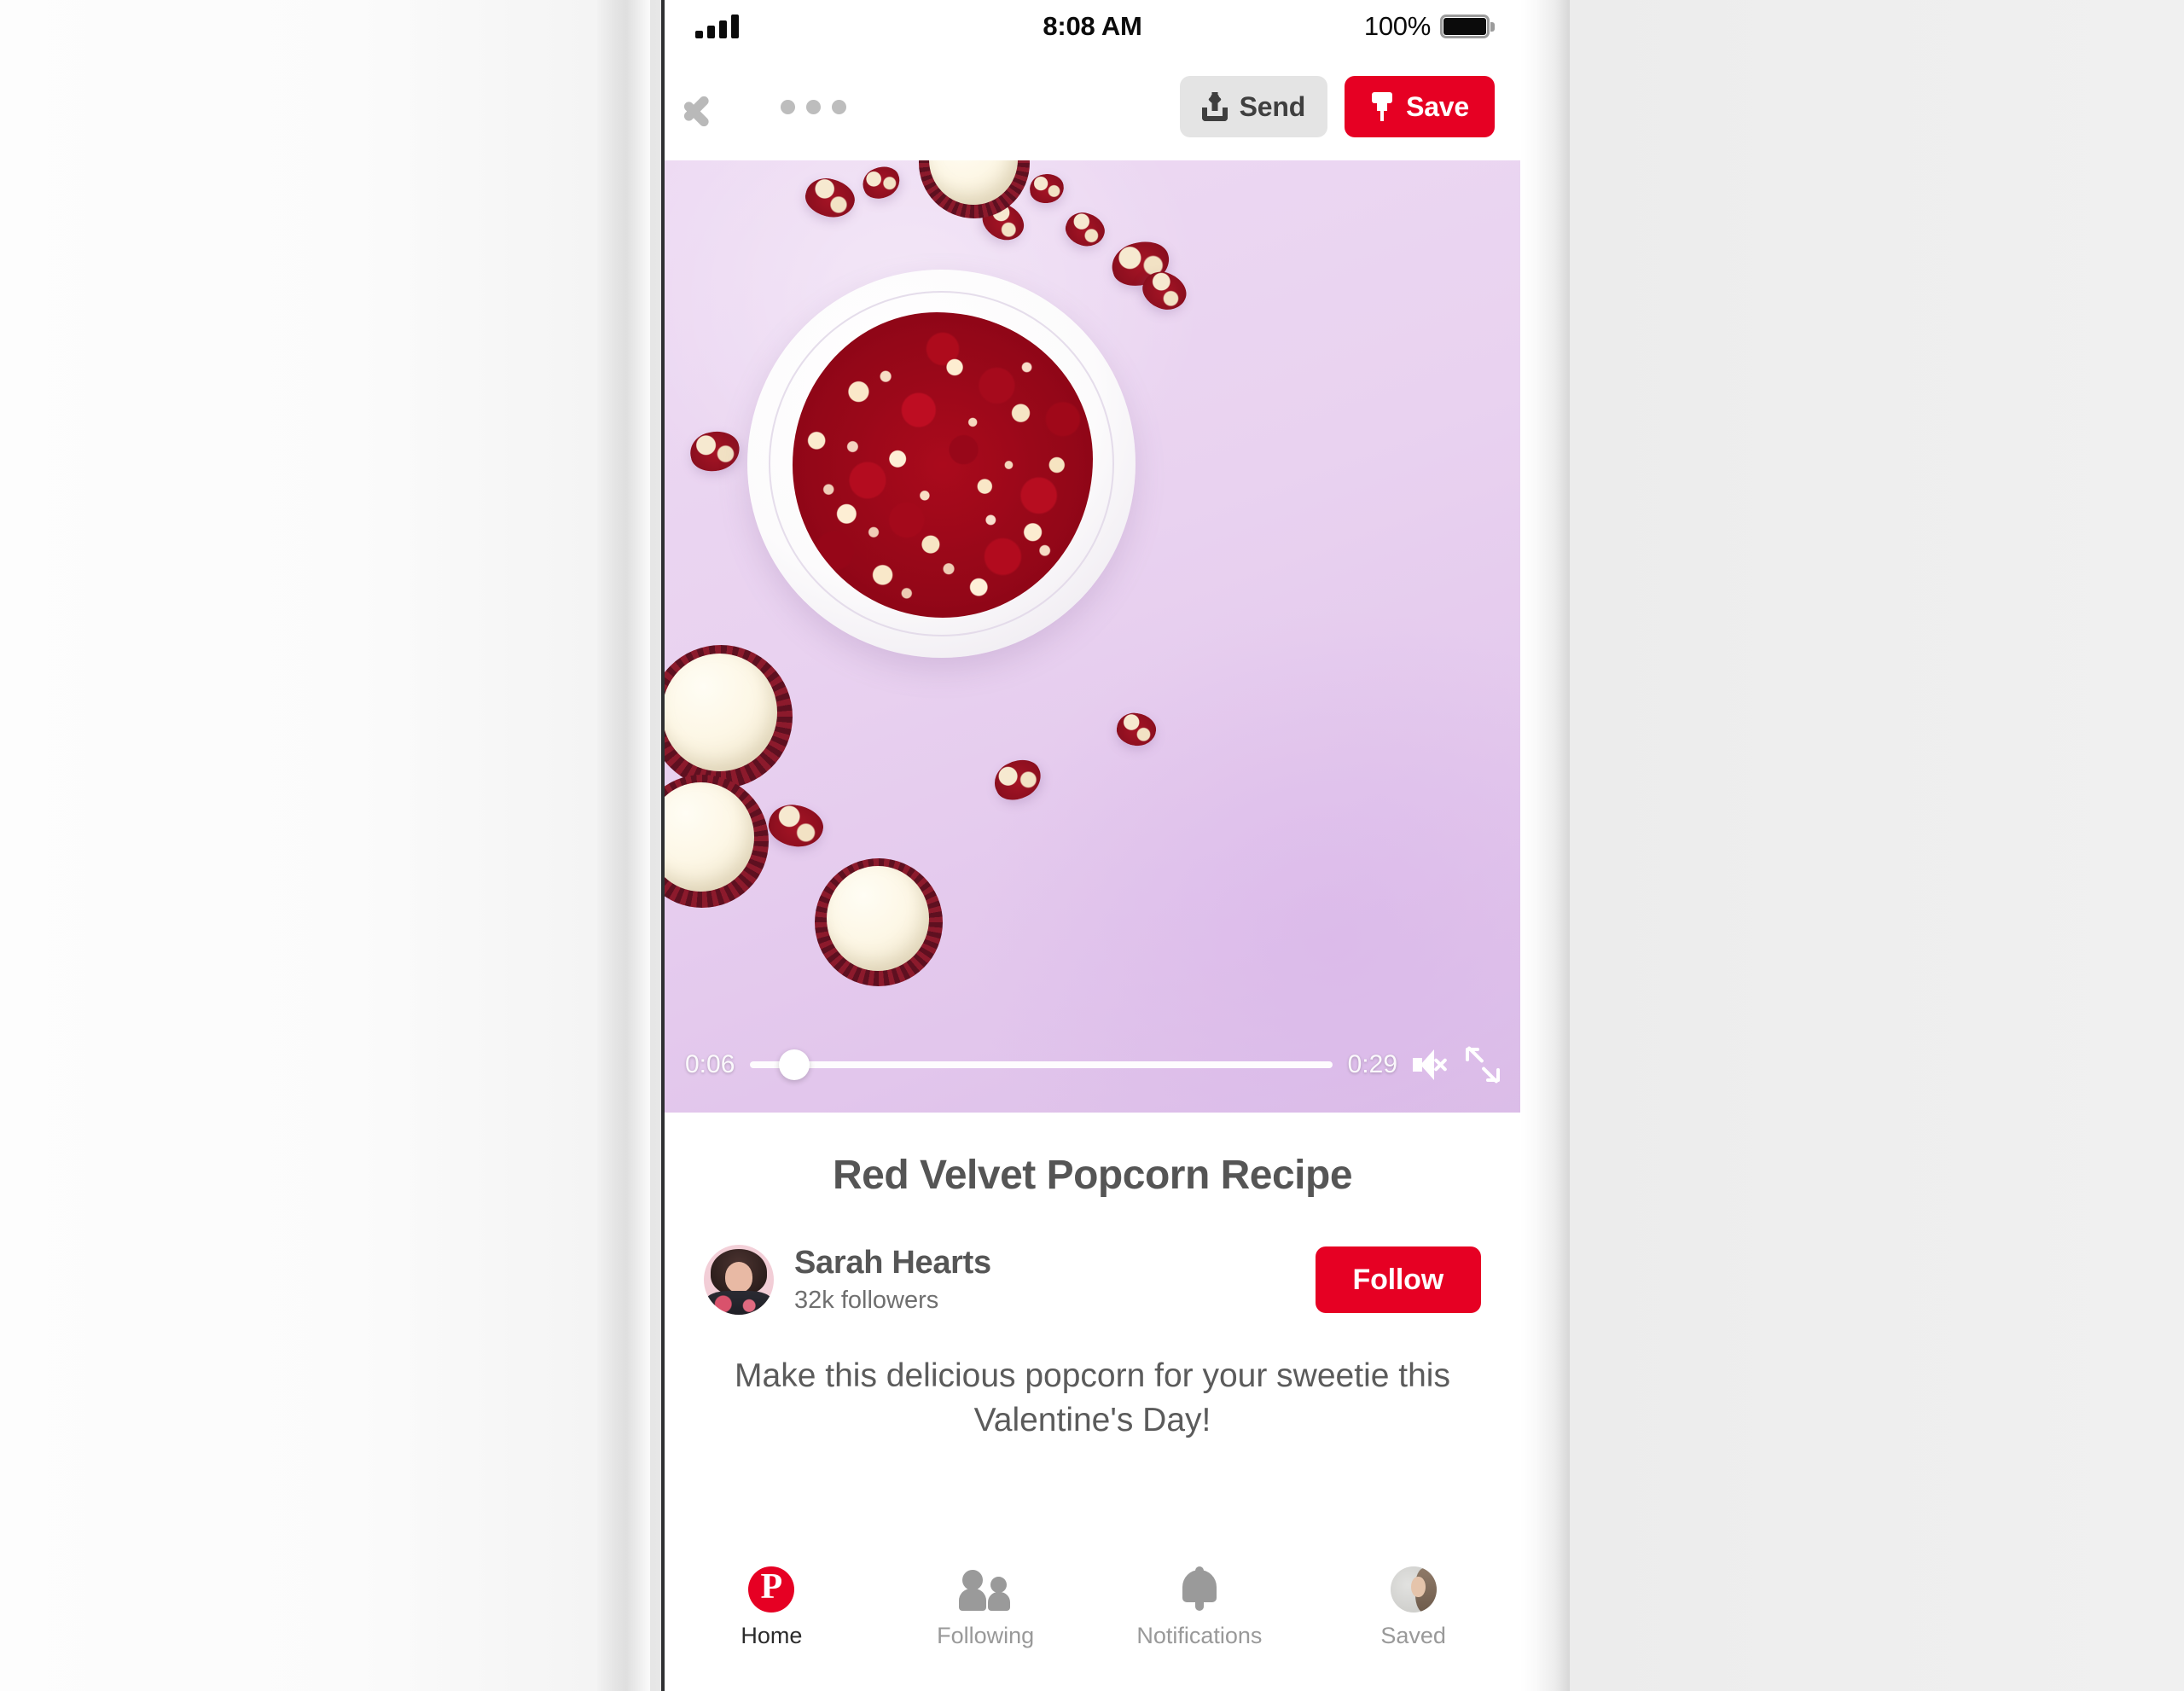 The height and width of the screenshot is (1691, 2184). What do you see at coordinates (943, 465) in the screenshot?
I see `popcorn-mound` at bounding box center [943, 465].